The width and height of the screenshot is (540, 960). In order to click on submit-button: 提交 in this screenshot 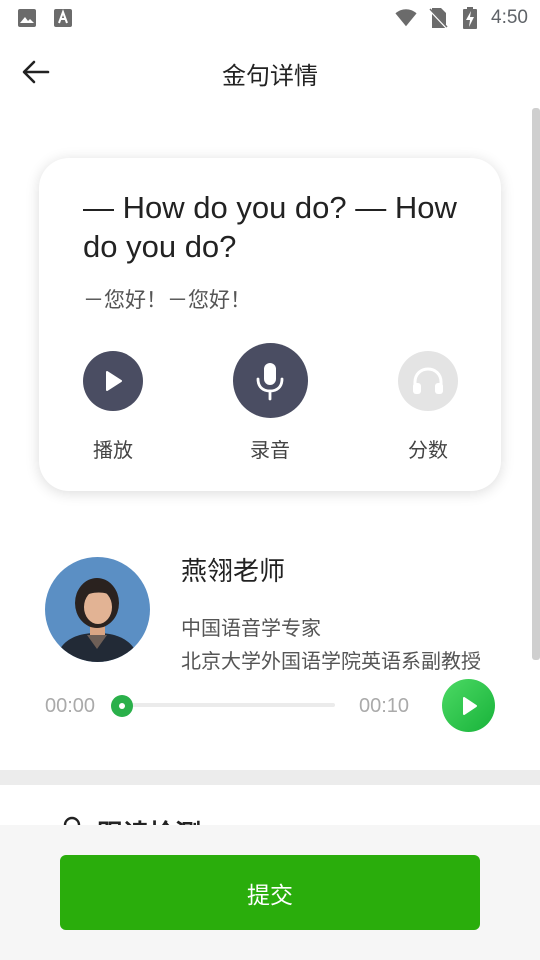, I will do `click(270, 892)`.